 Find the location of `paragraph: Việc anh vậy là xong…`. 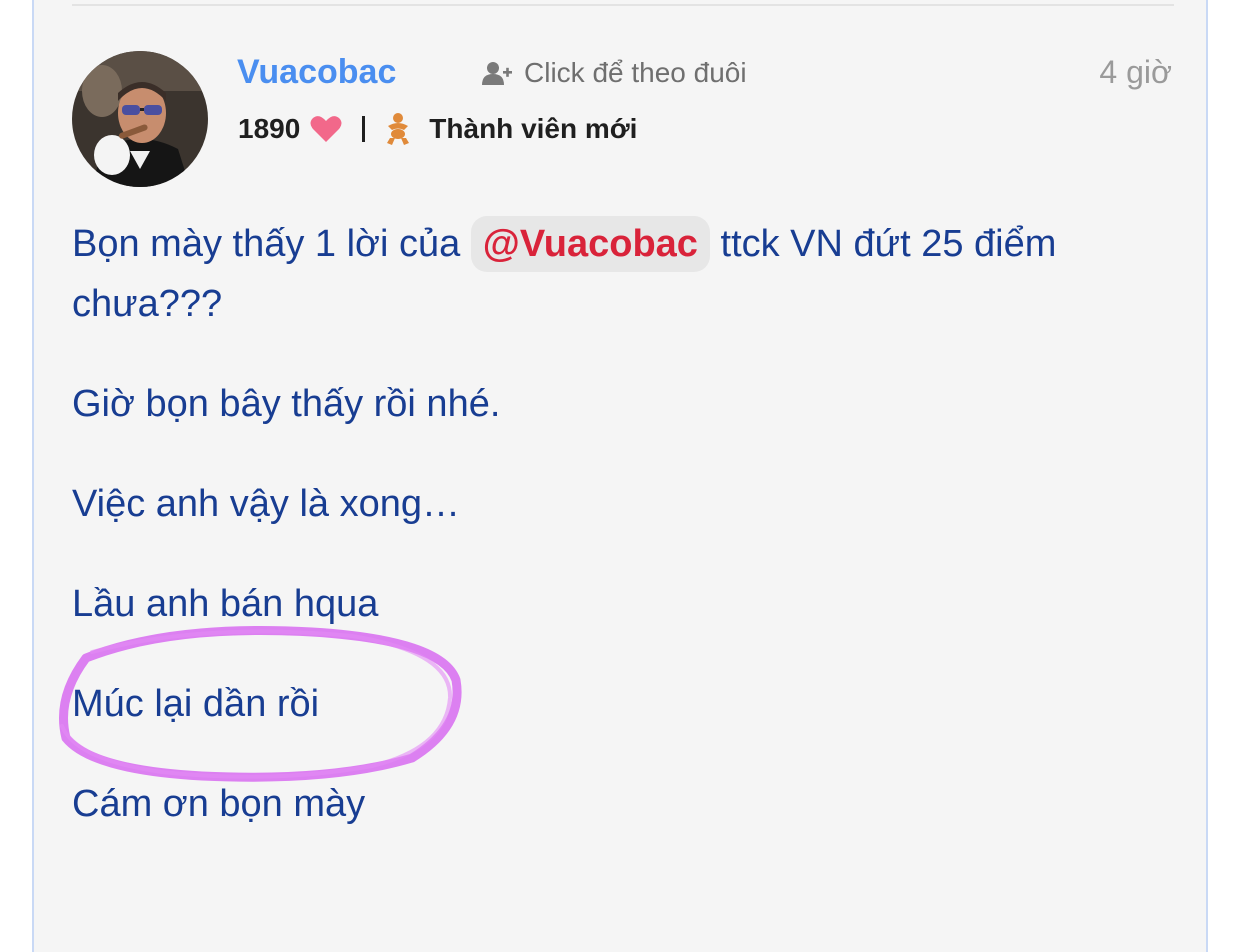

paragraph: Việc anh vậy là xong… is located at coordinates (266, 504).